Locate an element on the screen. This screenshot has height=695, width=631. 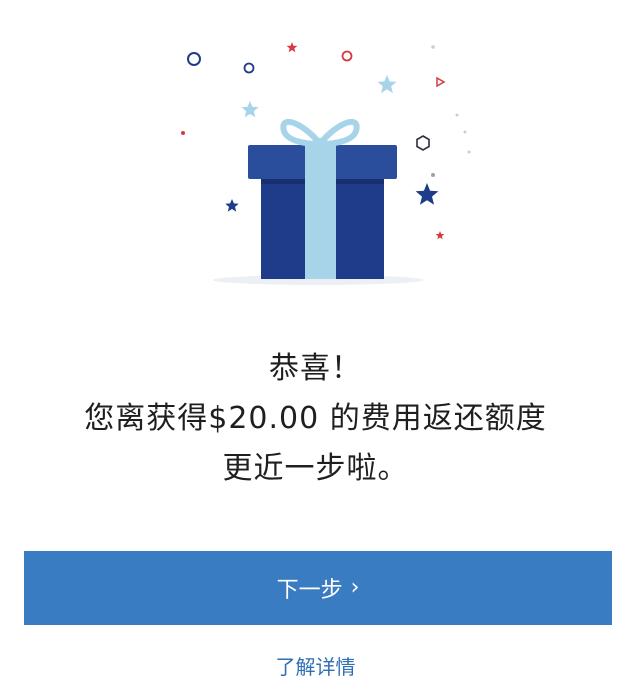
message-line-3: 更近一步啦。 is located at coordinates (315, 468).